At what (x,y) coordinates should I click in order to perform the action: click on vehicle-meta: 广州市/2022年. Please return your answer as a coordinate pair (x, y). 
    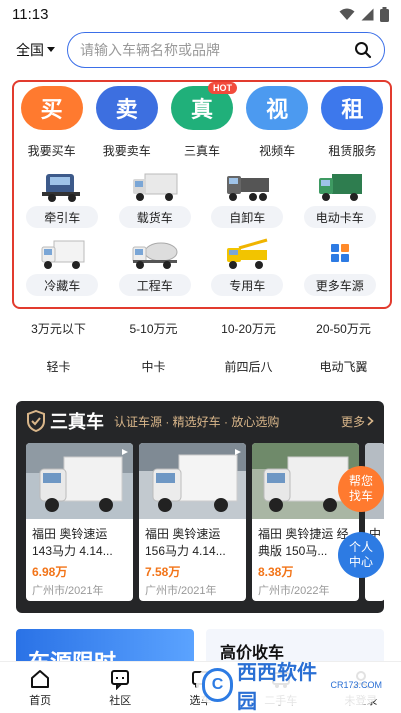
    Looking at the image, I should click on (294, 591).